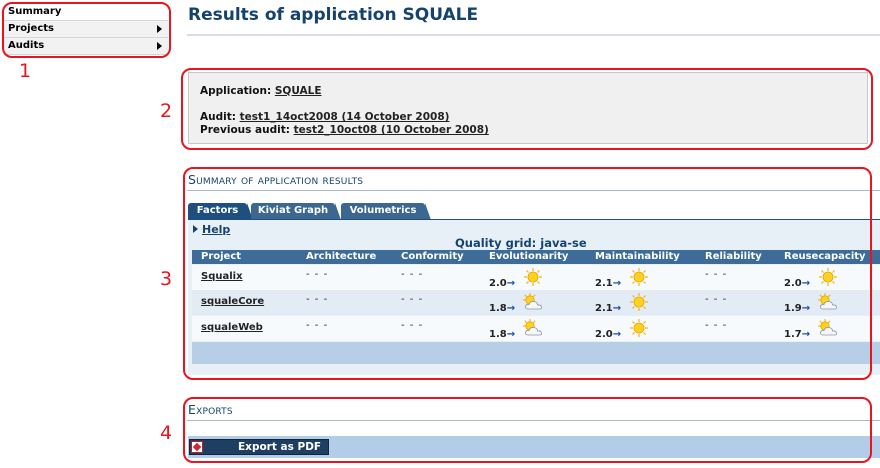 This screenshot has height=468, width=880. What do you see at coordinates (166, 433) in the screenshot?
I see `callout-number-4: 4` at bounding box center [166, 433].